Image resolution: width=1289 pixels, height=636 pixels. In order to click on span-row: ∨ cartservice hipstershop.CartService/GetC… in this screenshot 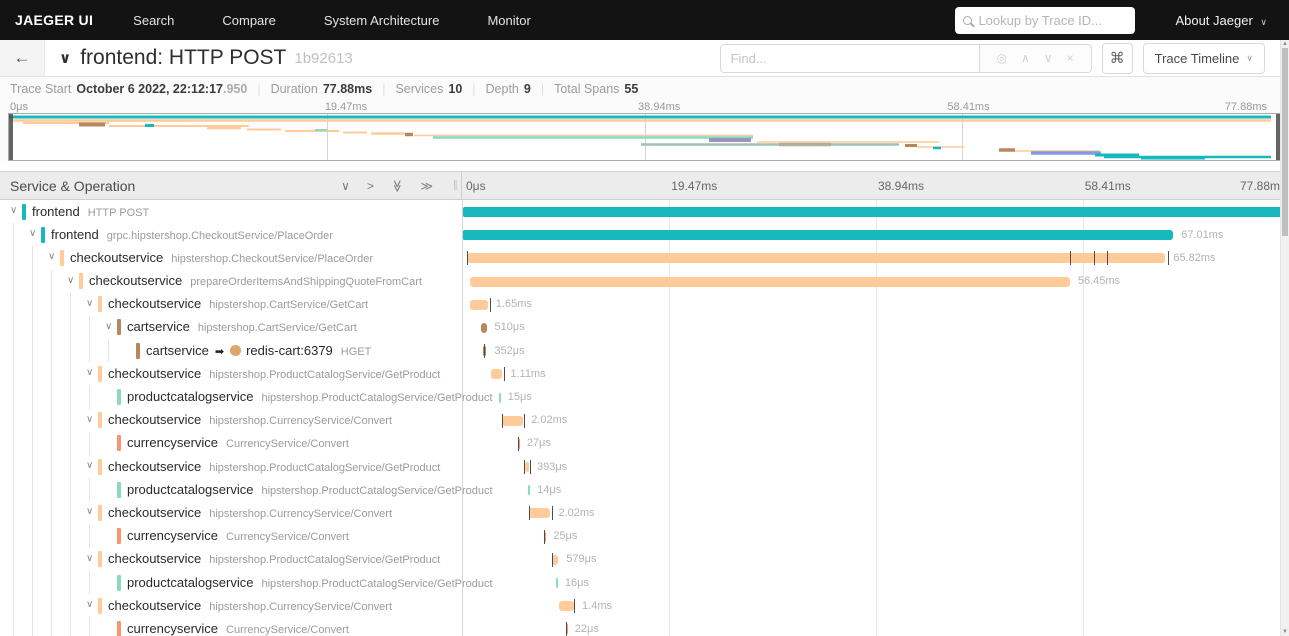, I will do `click(644, 327)`.